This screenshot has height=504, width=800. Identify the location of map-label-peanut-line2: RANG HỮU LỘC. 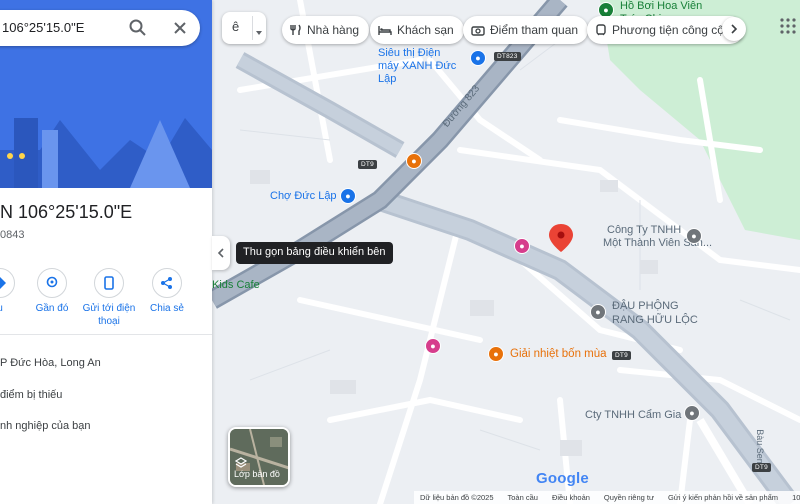
(655, 320).